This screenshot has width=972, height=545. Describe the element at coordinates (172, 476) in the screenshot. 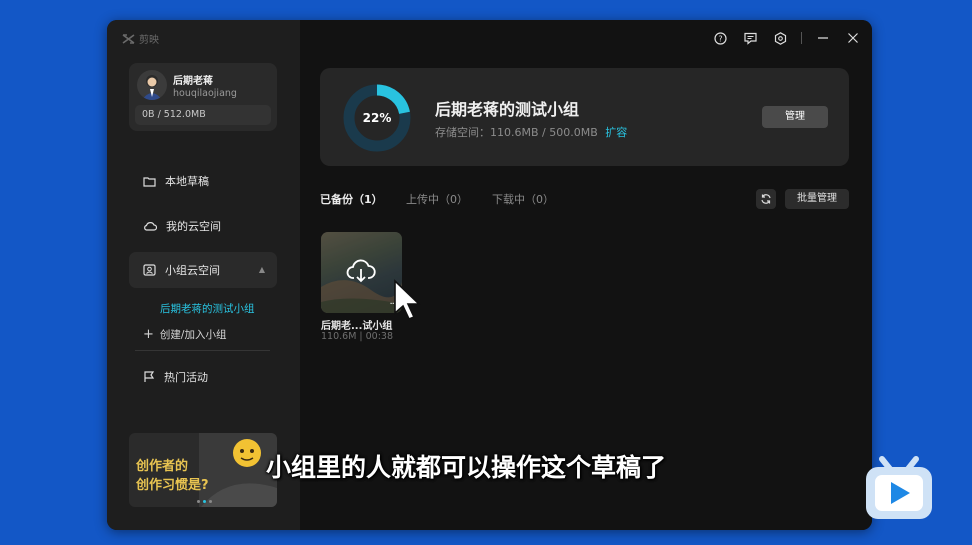

I see `banner-text: 创作者的 创作习惯是?` at that location.